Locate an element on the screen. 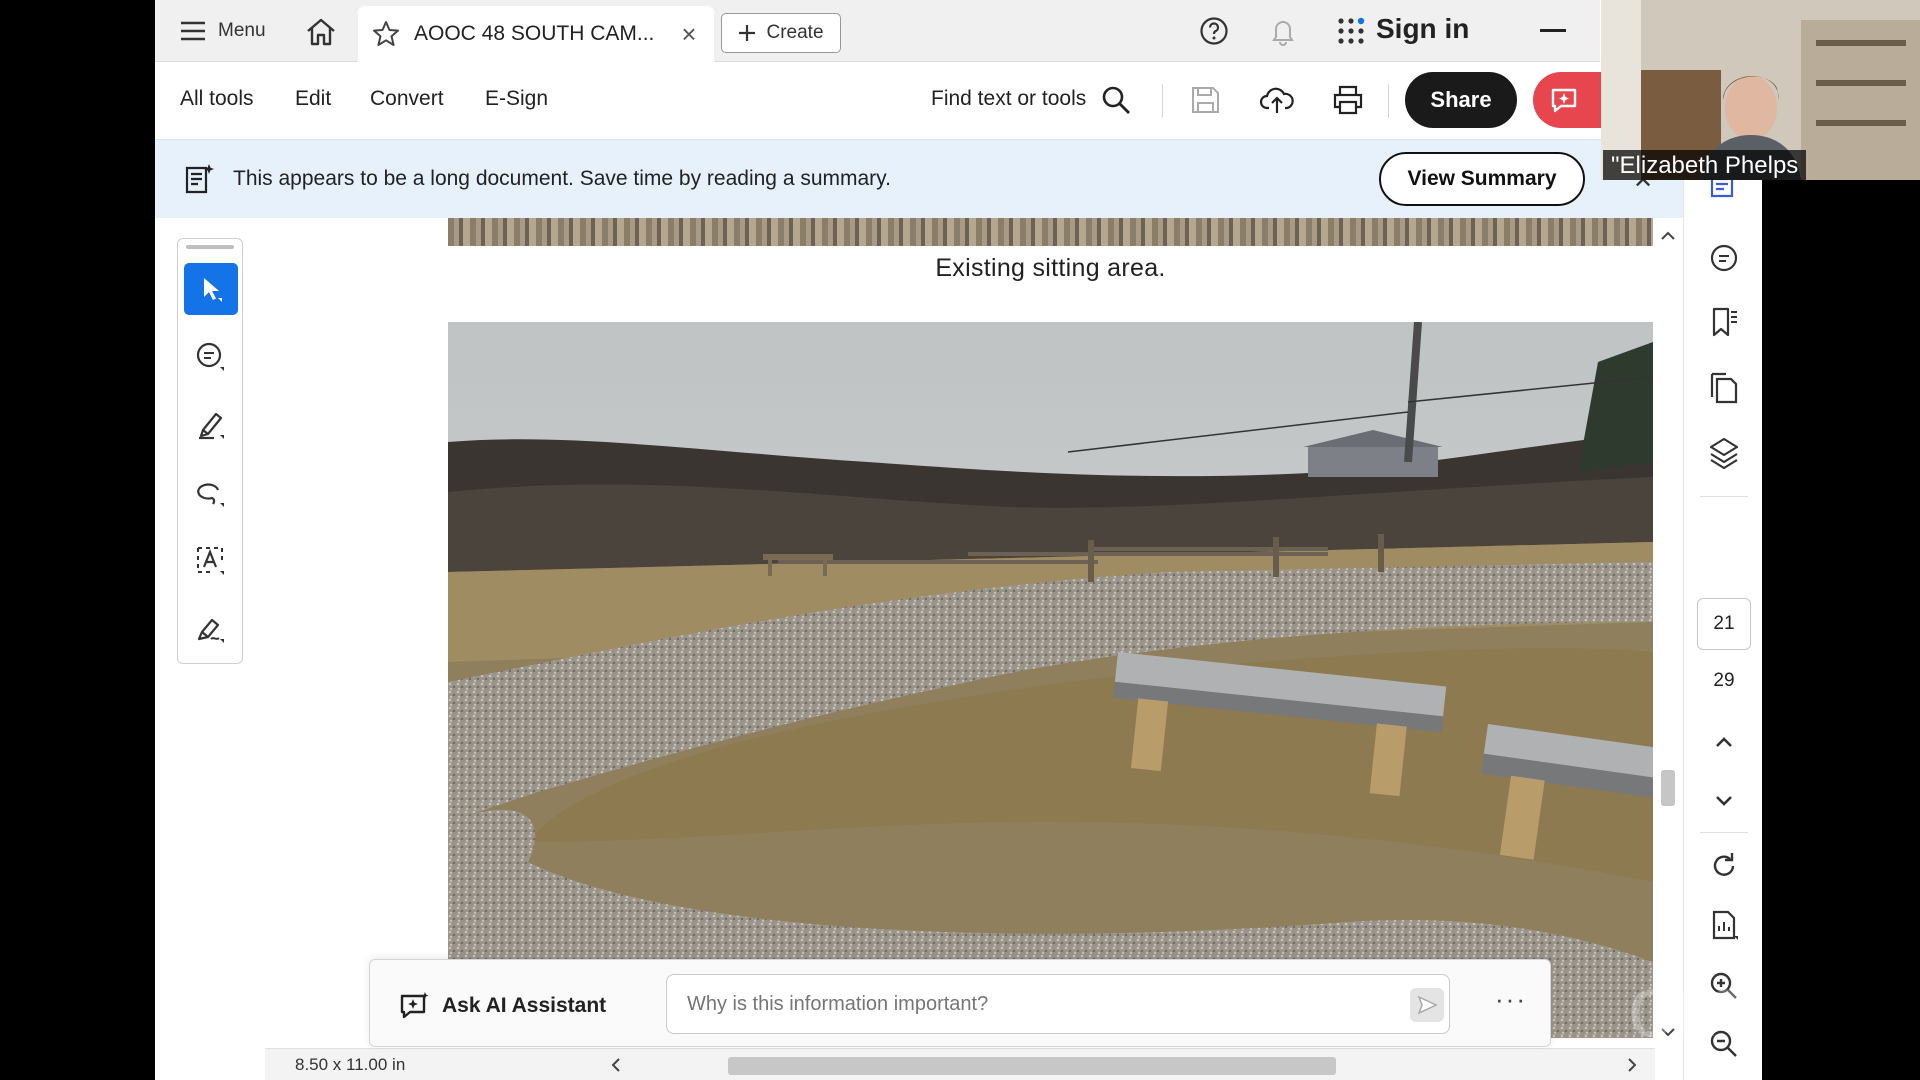  quick-tools-panel is located at coordinates (210, 451).